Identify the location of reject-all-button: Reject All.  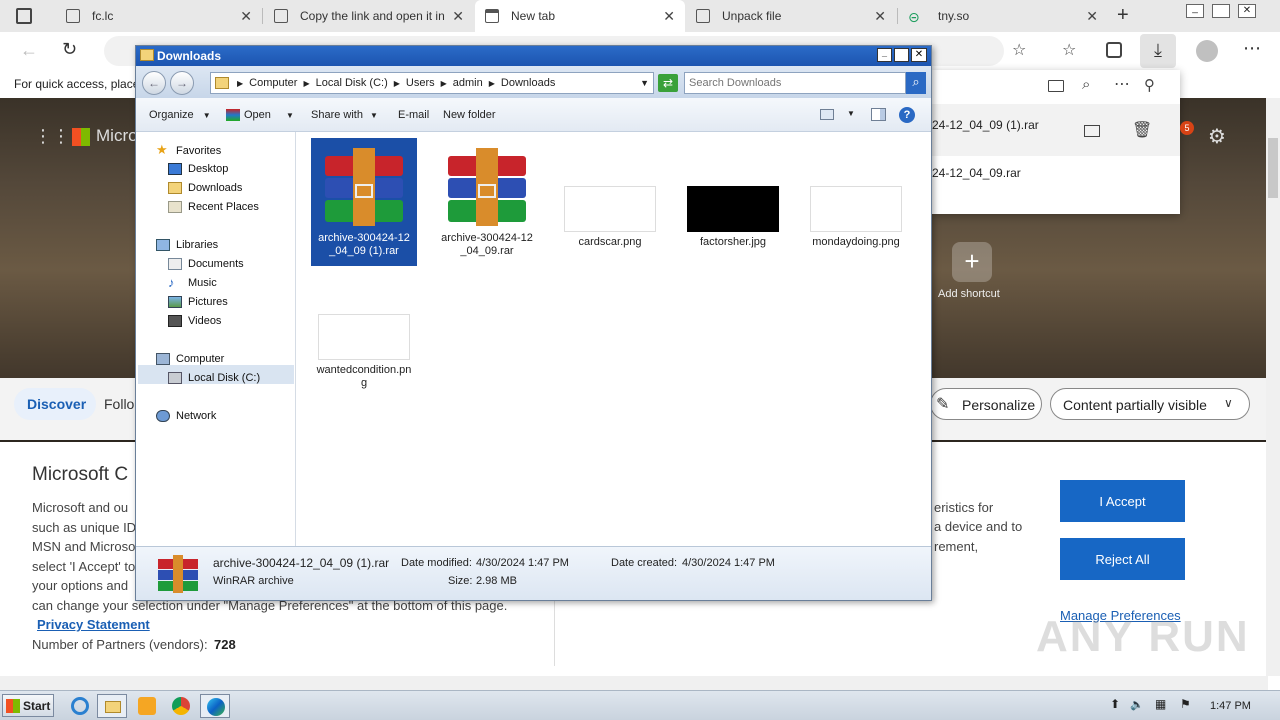
(1122, 559).